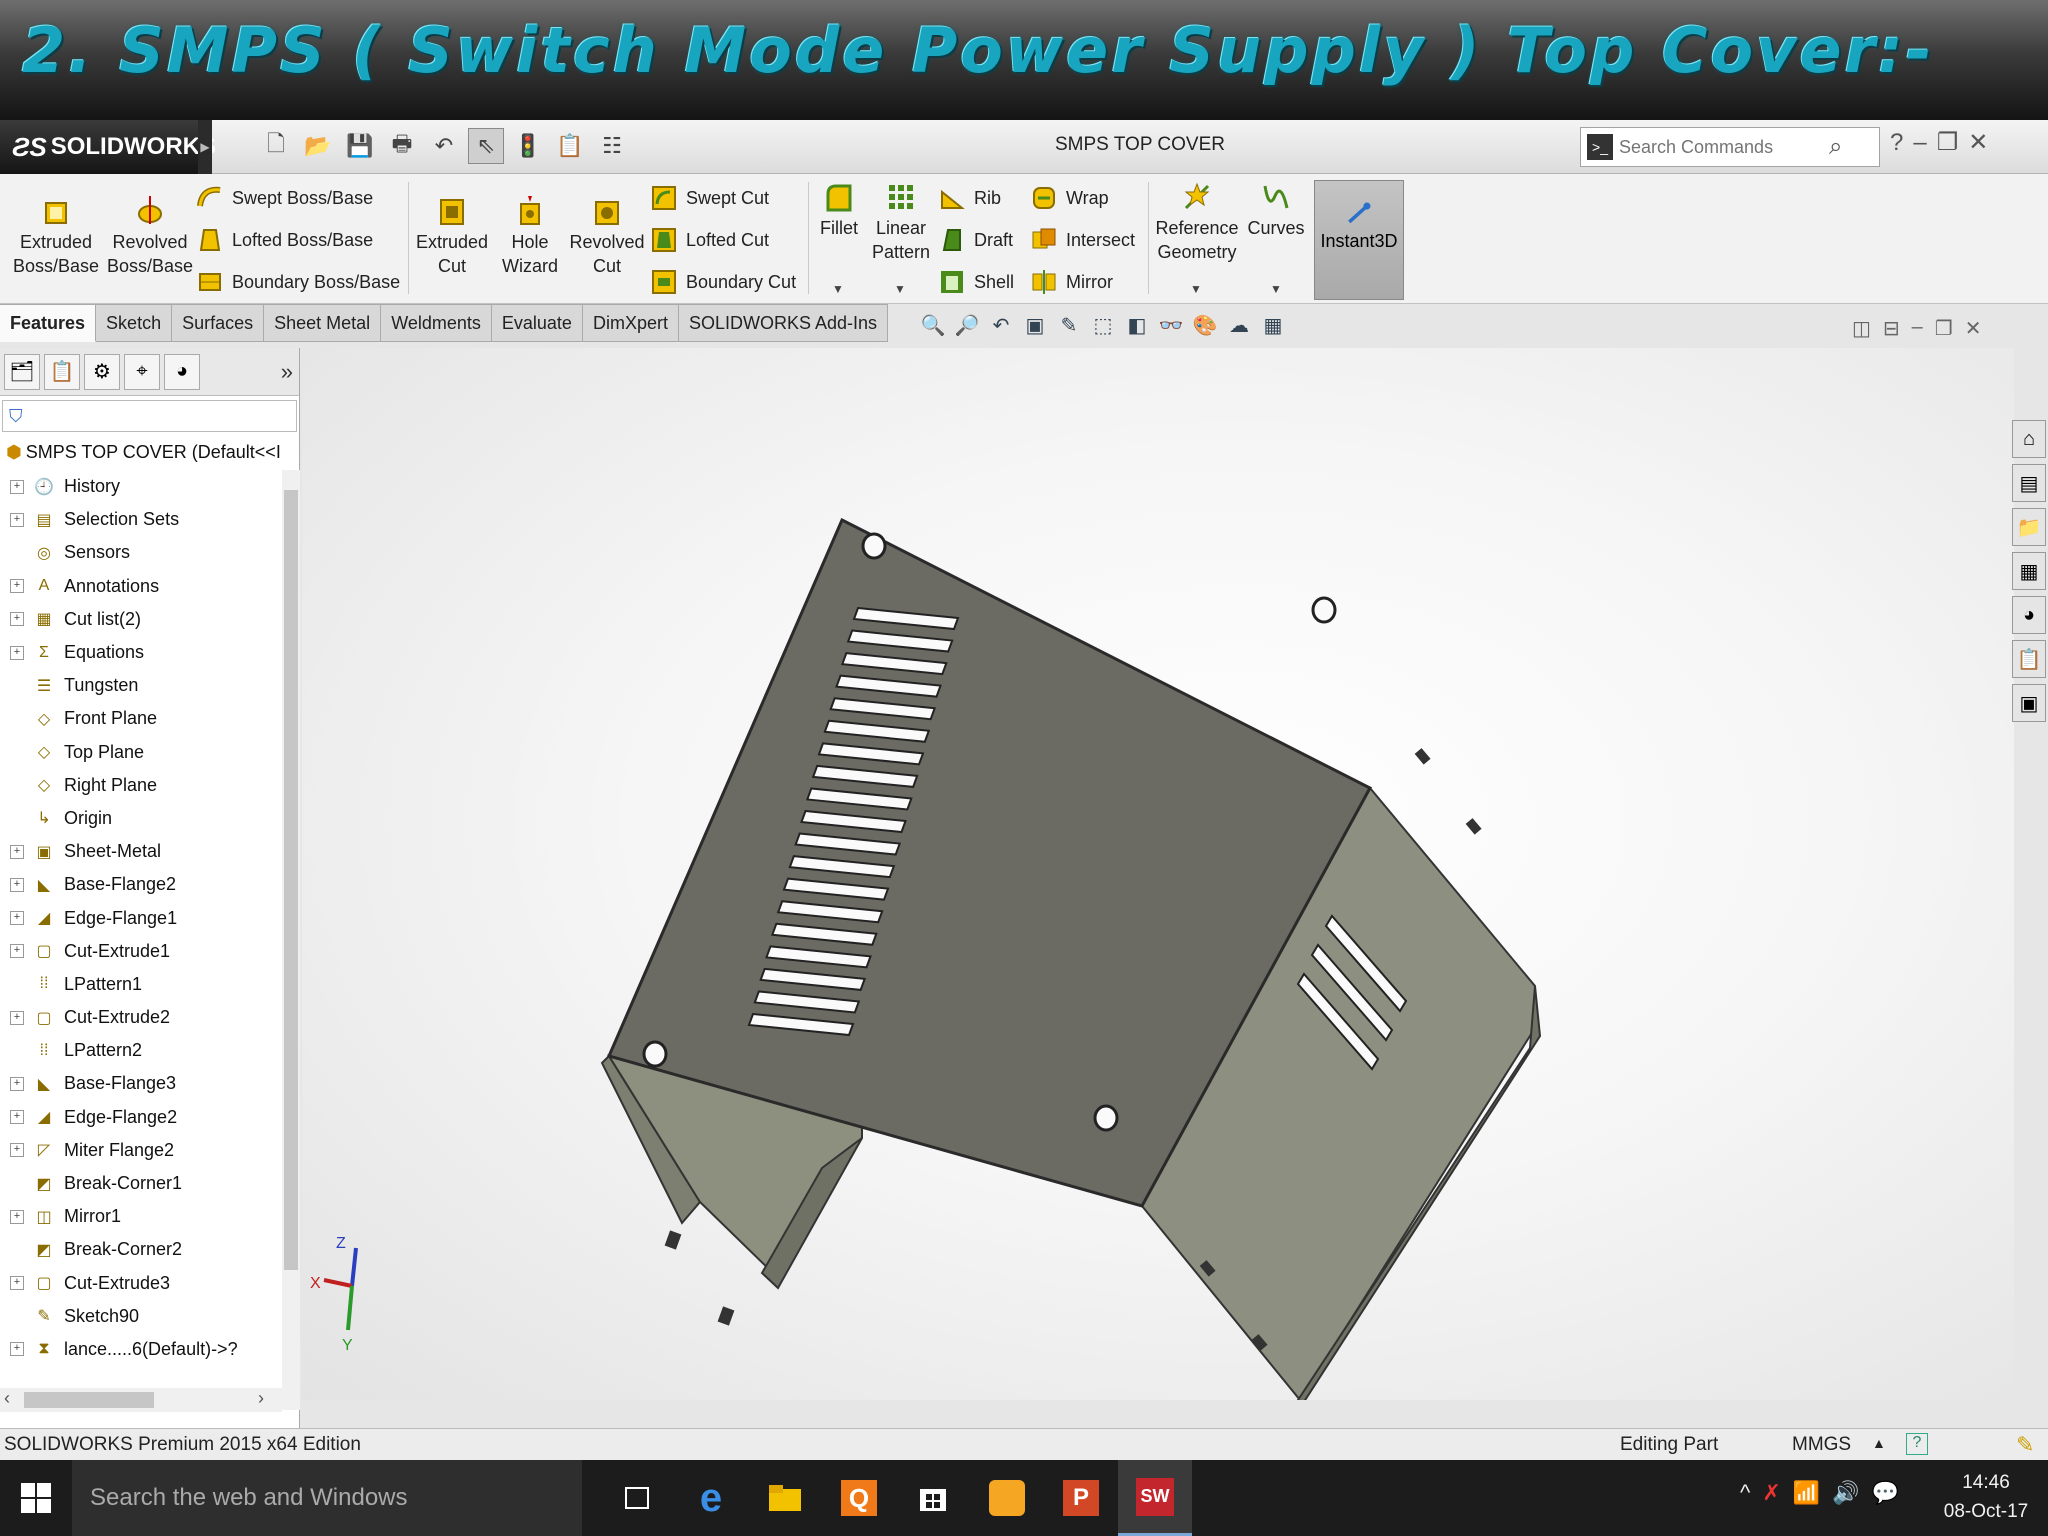 This screenshot has height=1536, width=2048. Describe the element at coordinates (48, 323) in the screenshot. I see `tab-features: Features` at that location.